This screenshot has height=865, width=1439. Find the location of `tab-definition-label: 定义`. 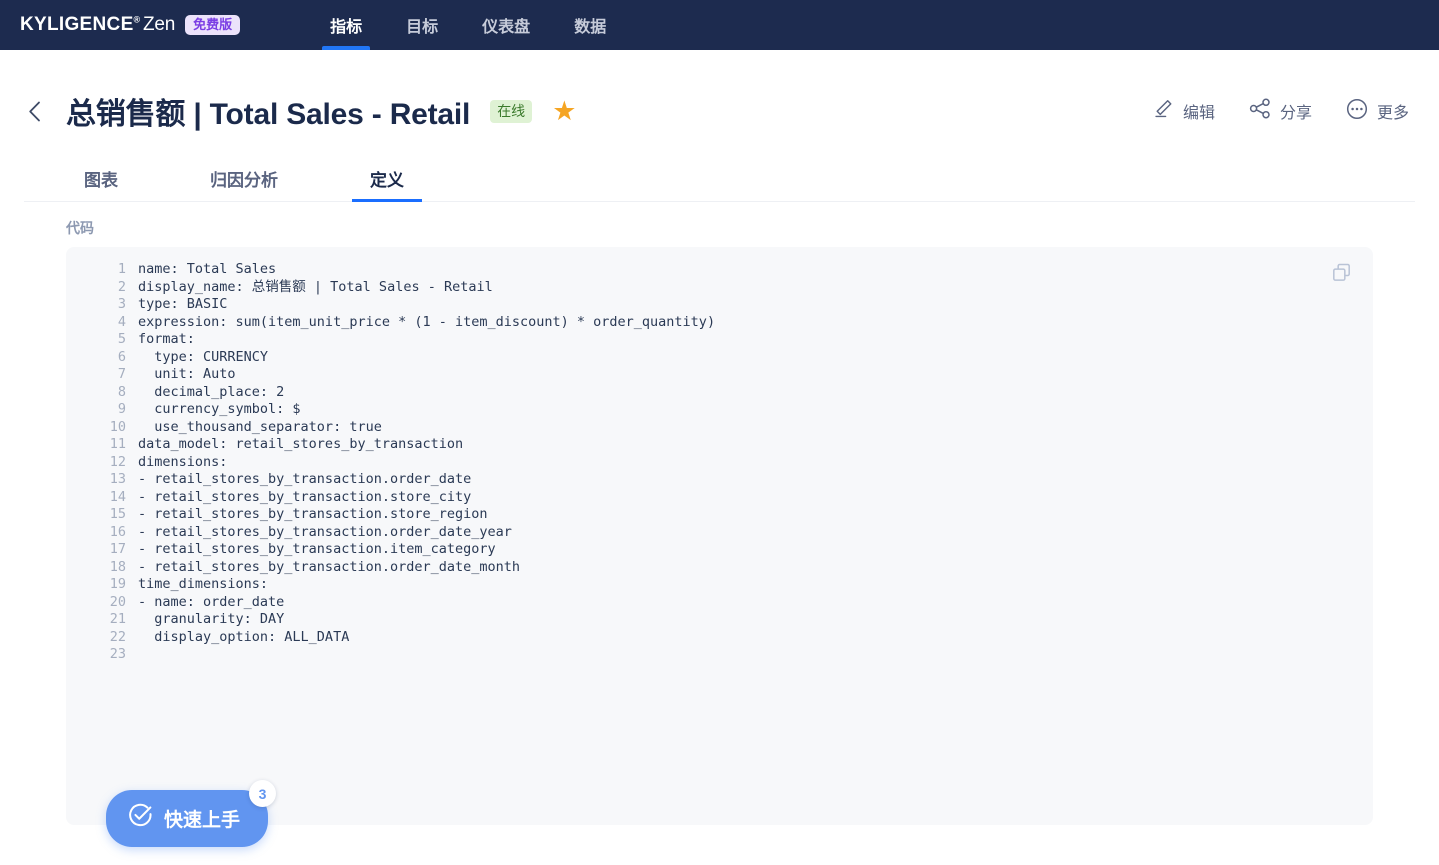

tab-definition-label: 定义 is located at coordinates (387, 180).